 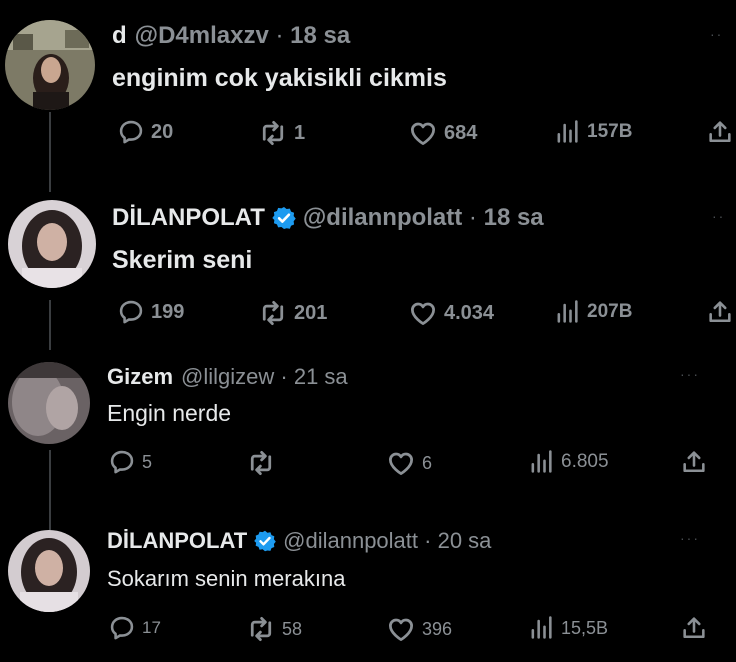 I want to click on view-count: 6.805, so click(x=585, y=461).